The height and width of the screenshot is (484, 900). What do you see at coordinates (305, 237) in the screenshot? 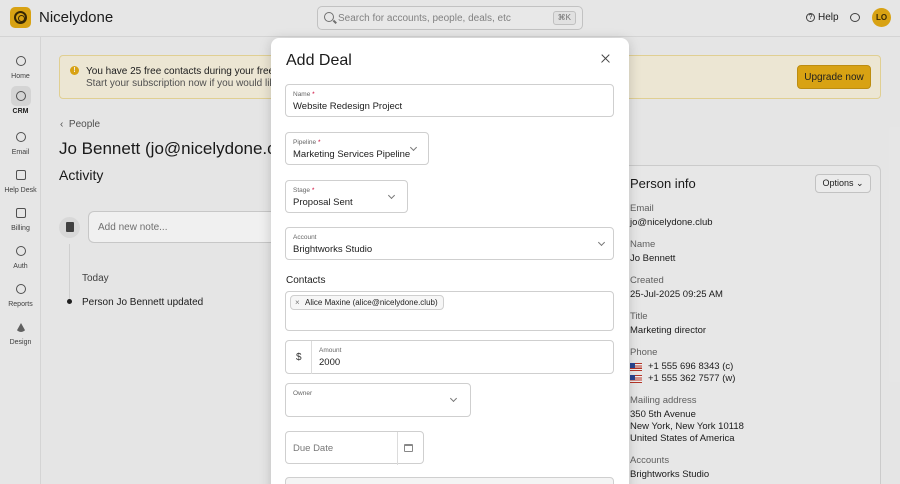
I see `field-label: Account` at bounding box center [305, 237].